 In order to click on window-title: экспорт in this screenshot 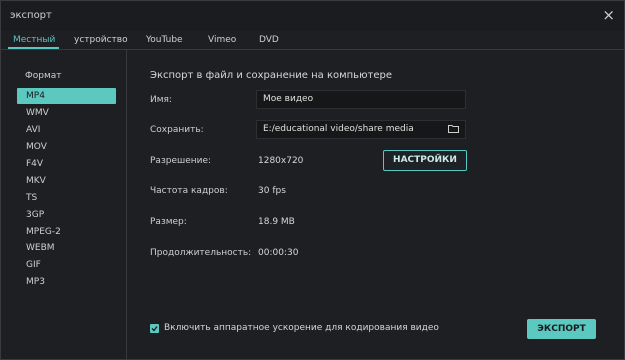, I will do `click(31, 15)`.